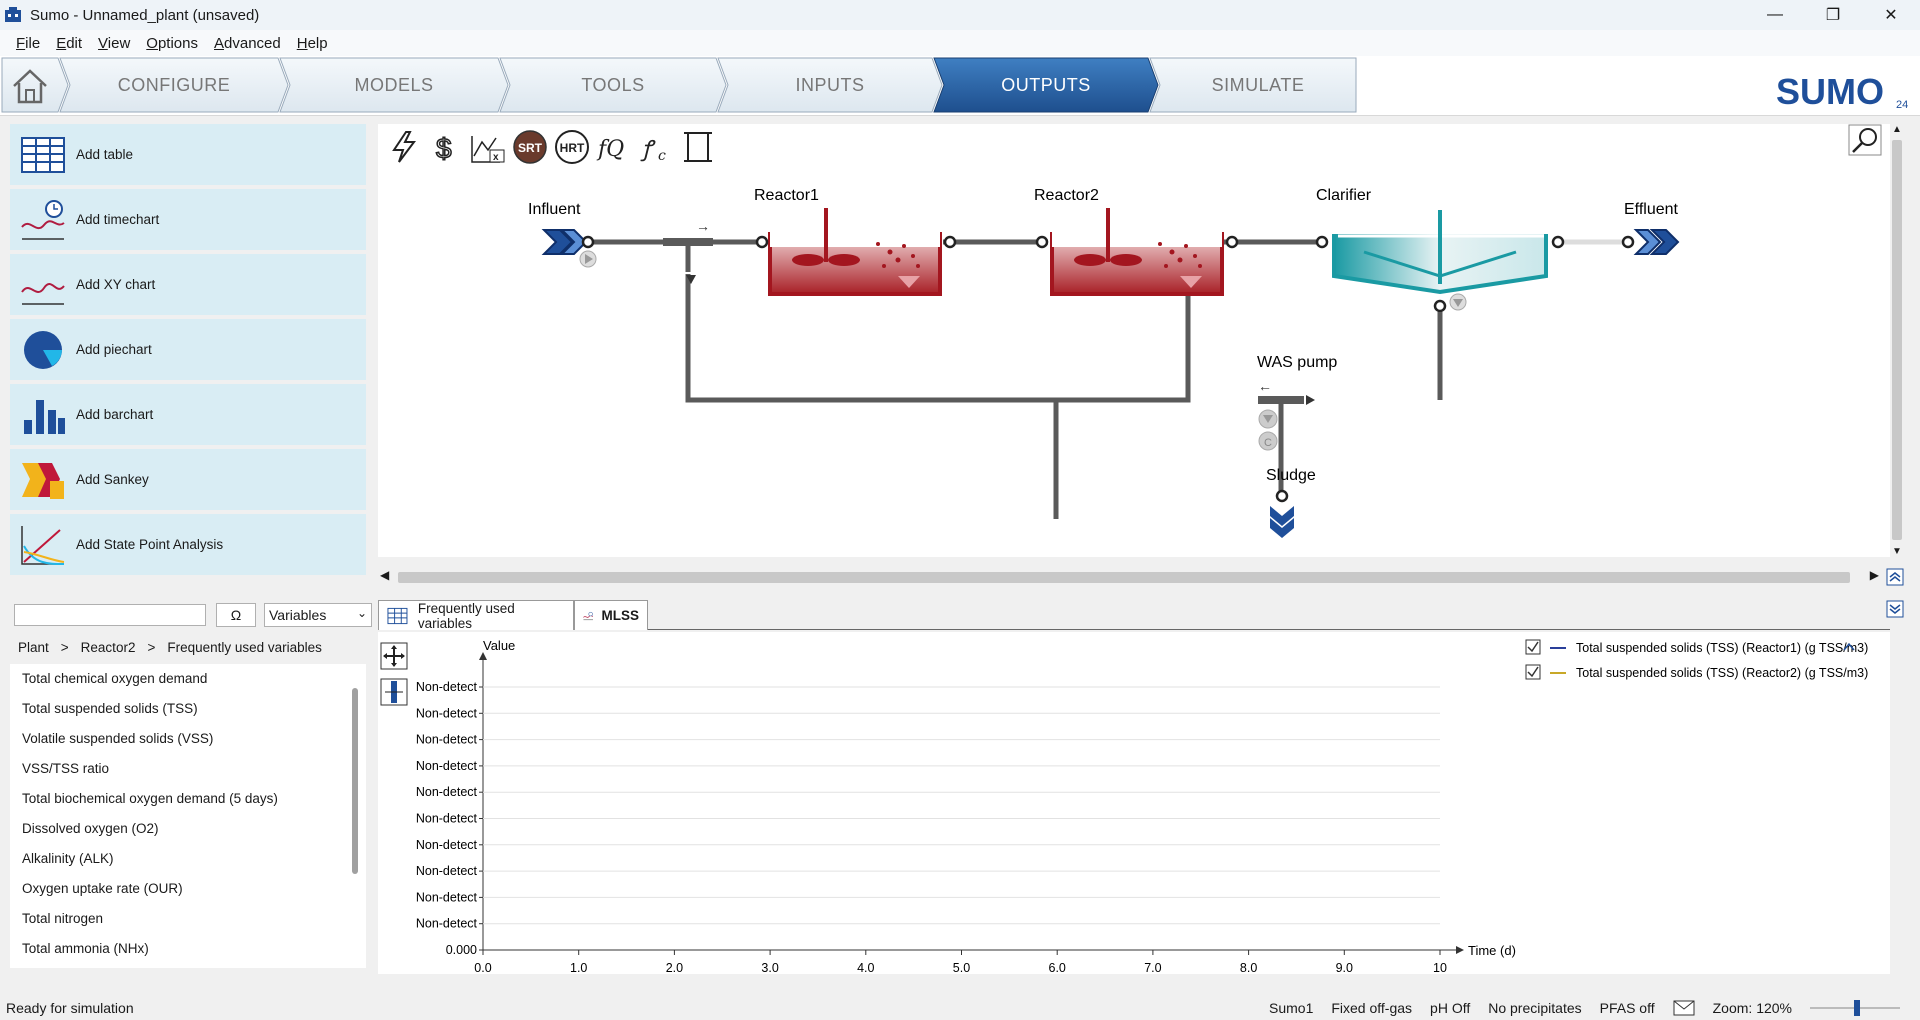 This screenshot has height=1020, width=1920. What do you see at coordinates (1450, 1008) in the screenshot?
I see `status-ph: pH Off` at bounding box center [1450, 1008].